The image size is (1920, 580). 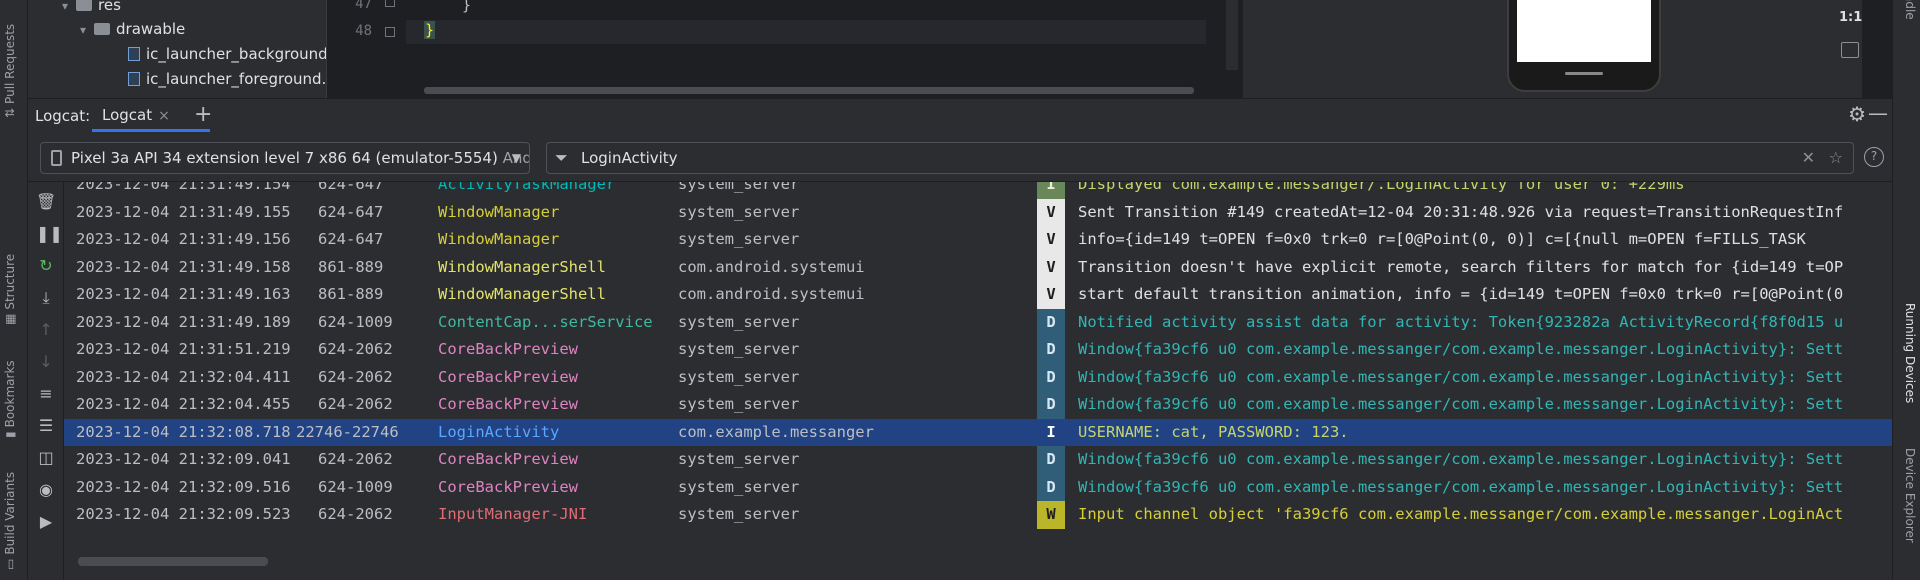 I want to click on gradle-tab: adle, so click(x=1910, y=10).